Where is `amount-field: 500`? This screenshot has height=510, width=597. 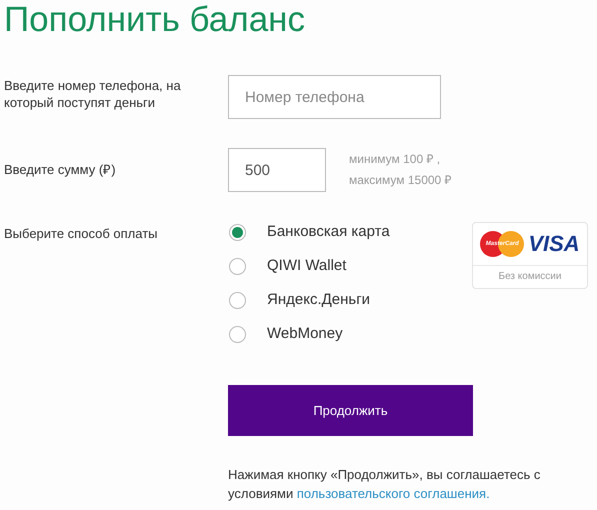
amount-field: 500 is located at coordinates (277, 170).